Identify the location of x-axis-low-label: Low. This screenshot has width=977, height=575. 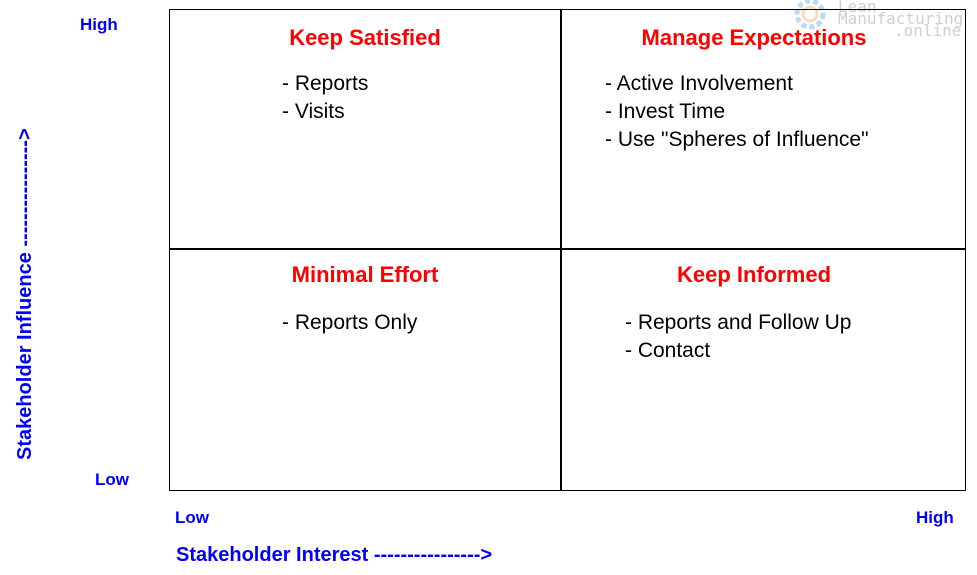
(192, 517).